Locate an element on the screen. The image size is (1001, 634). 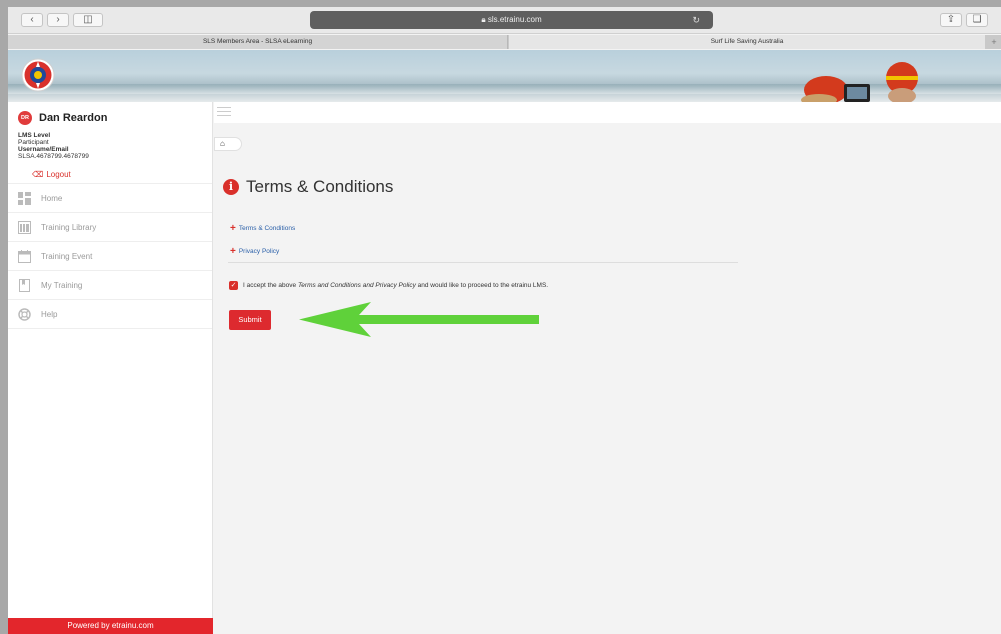
surf-life-saving-logo is located at coordinates (38, 75).